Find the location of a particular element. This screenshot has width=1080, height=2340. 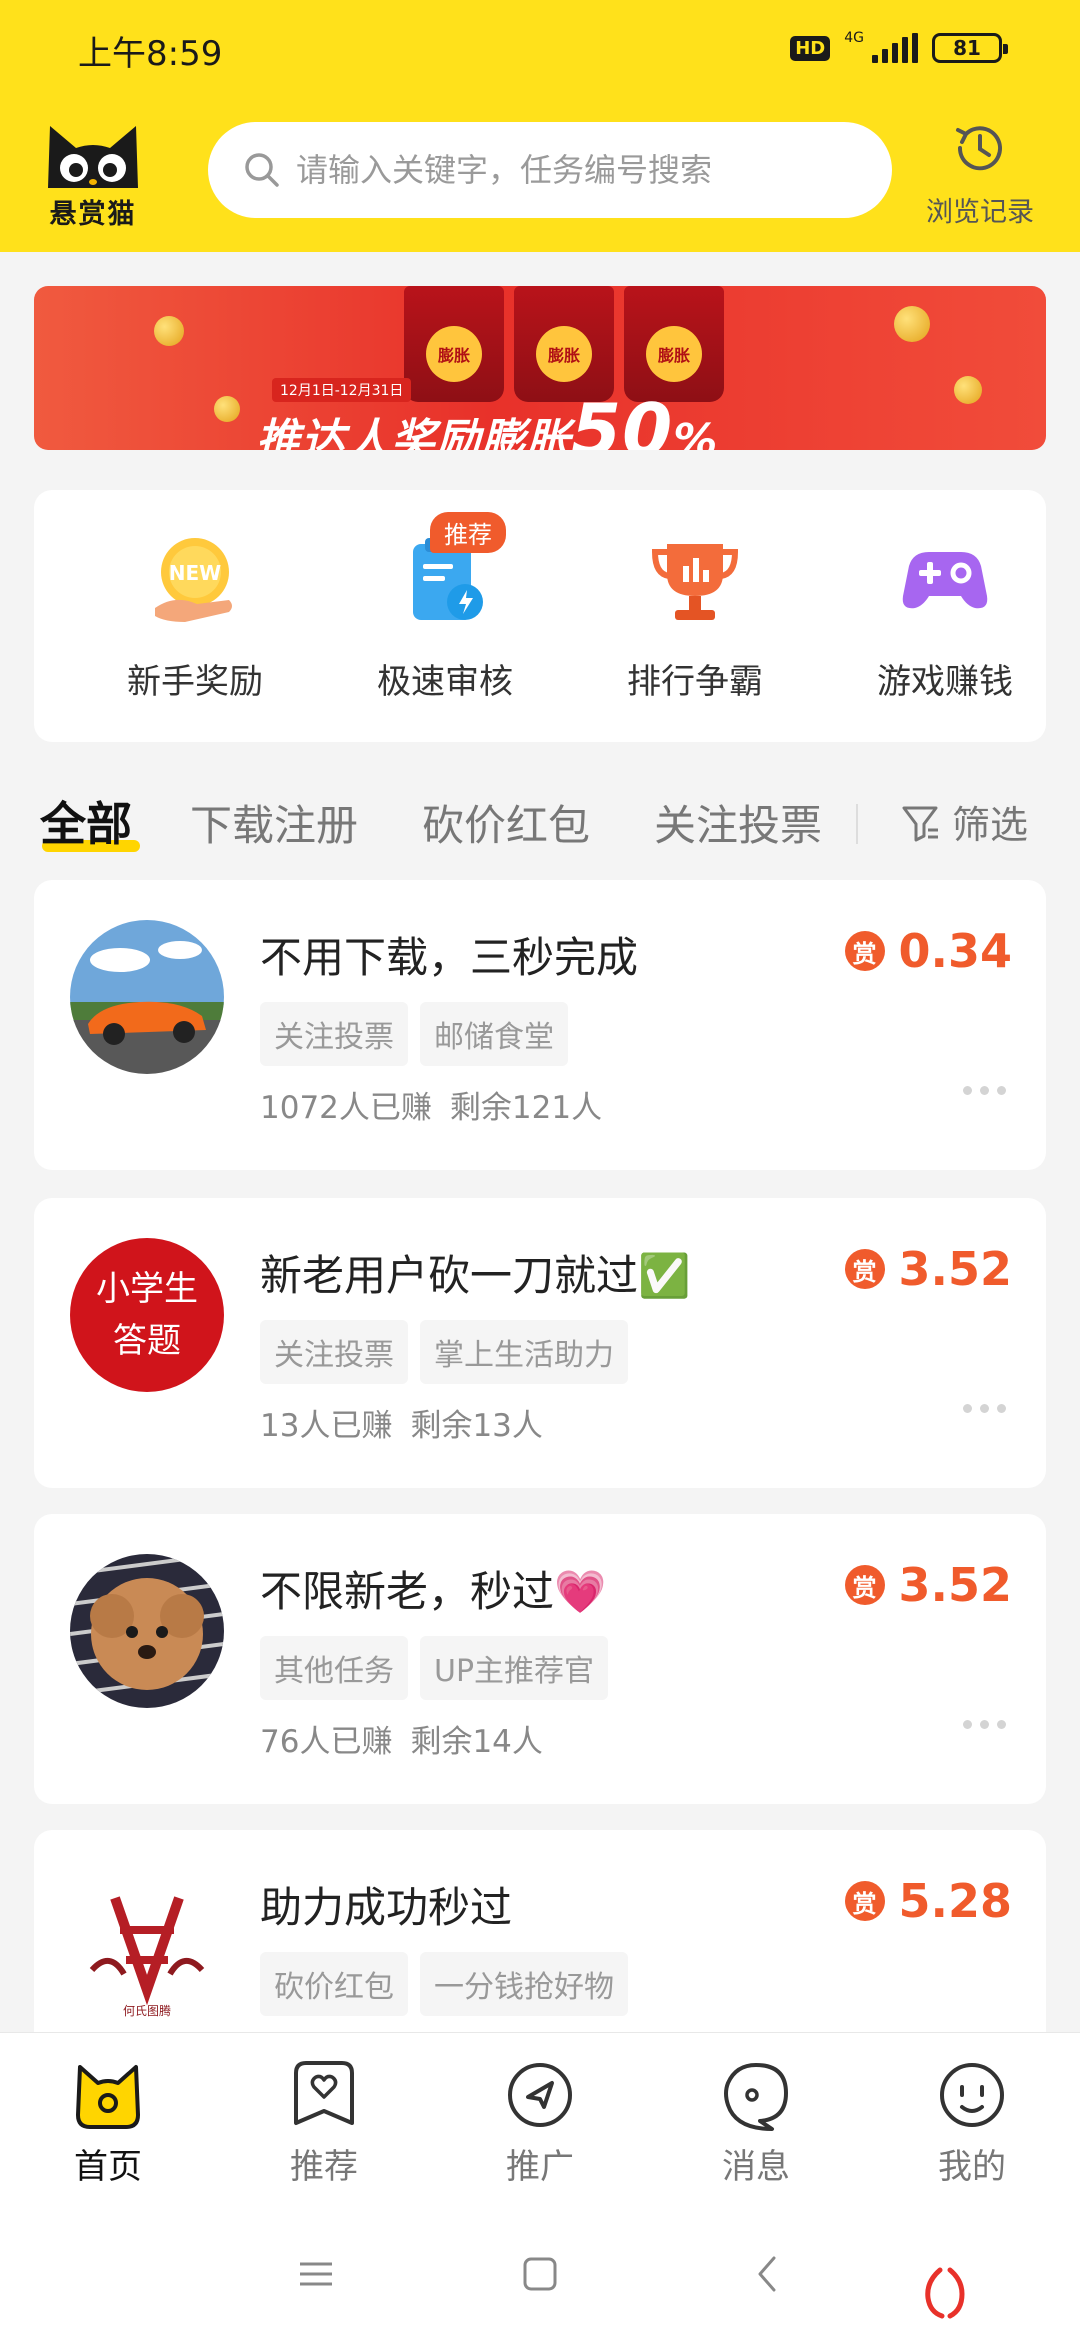

task-tag: 邮储食堂 is located at coordinates (494, 1034).